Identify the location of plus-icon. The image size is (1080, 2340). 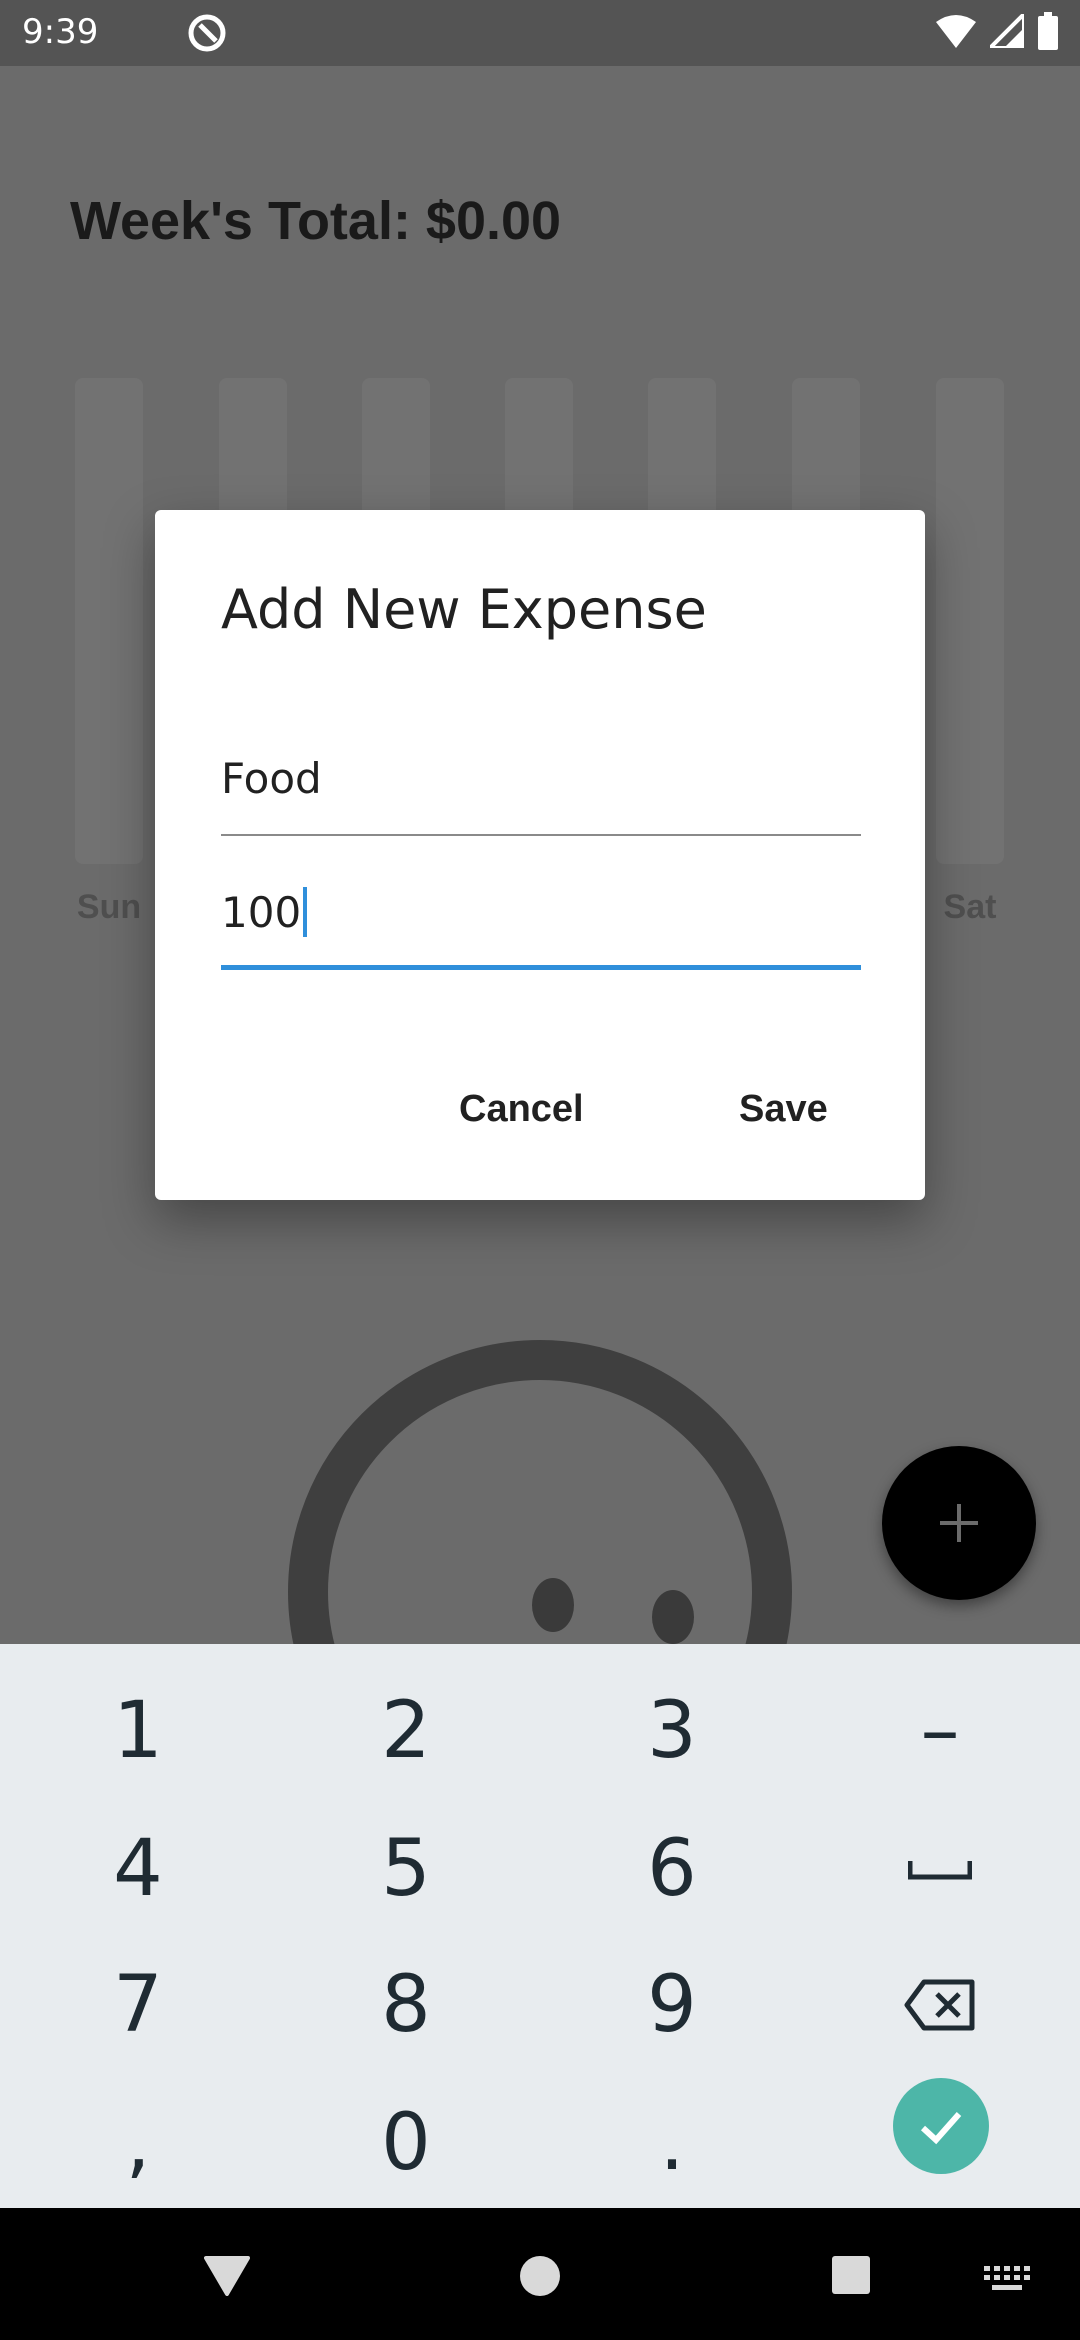
(959, 1523).